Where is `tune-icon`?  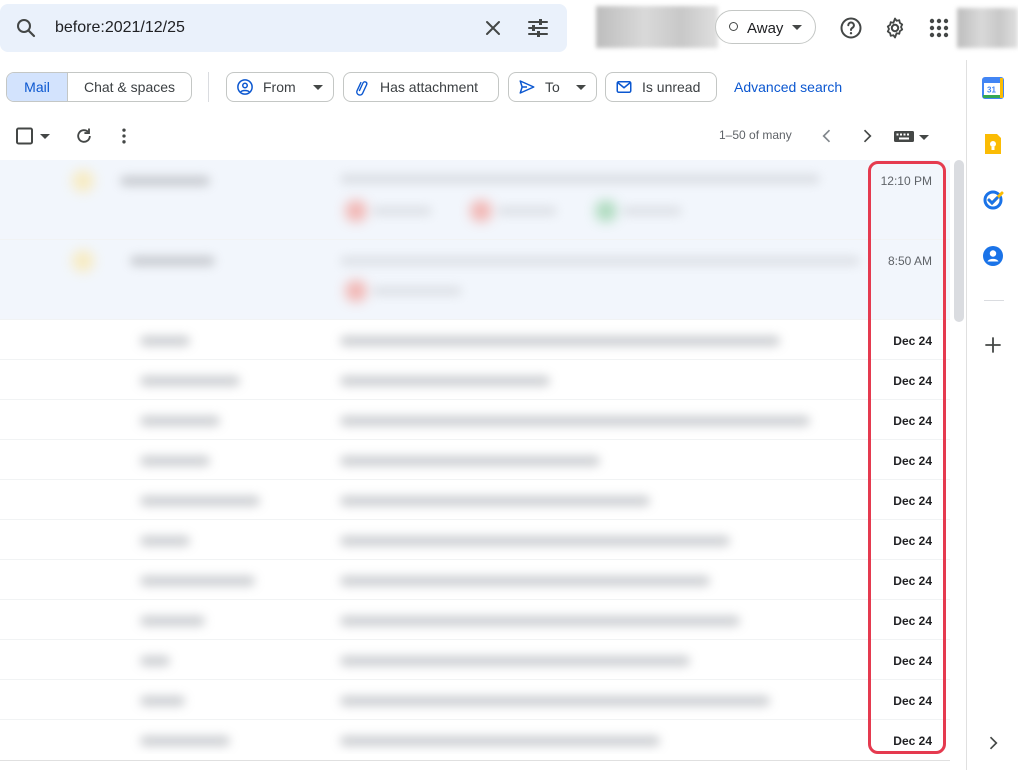
tune-icon is located at coordinates (538, 28).